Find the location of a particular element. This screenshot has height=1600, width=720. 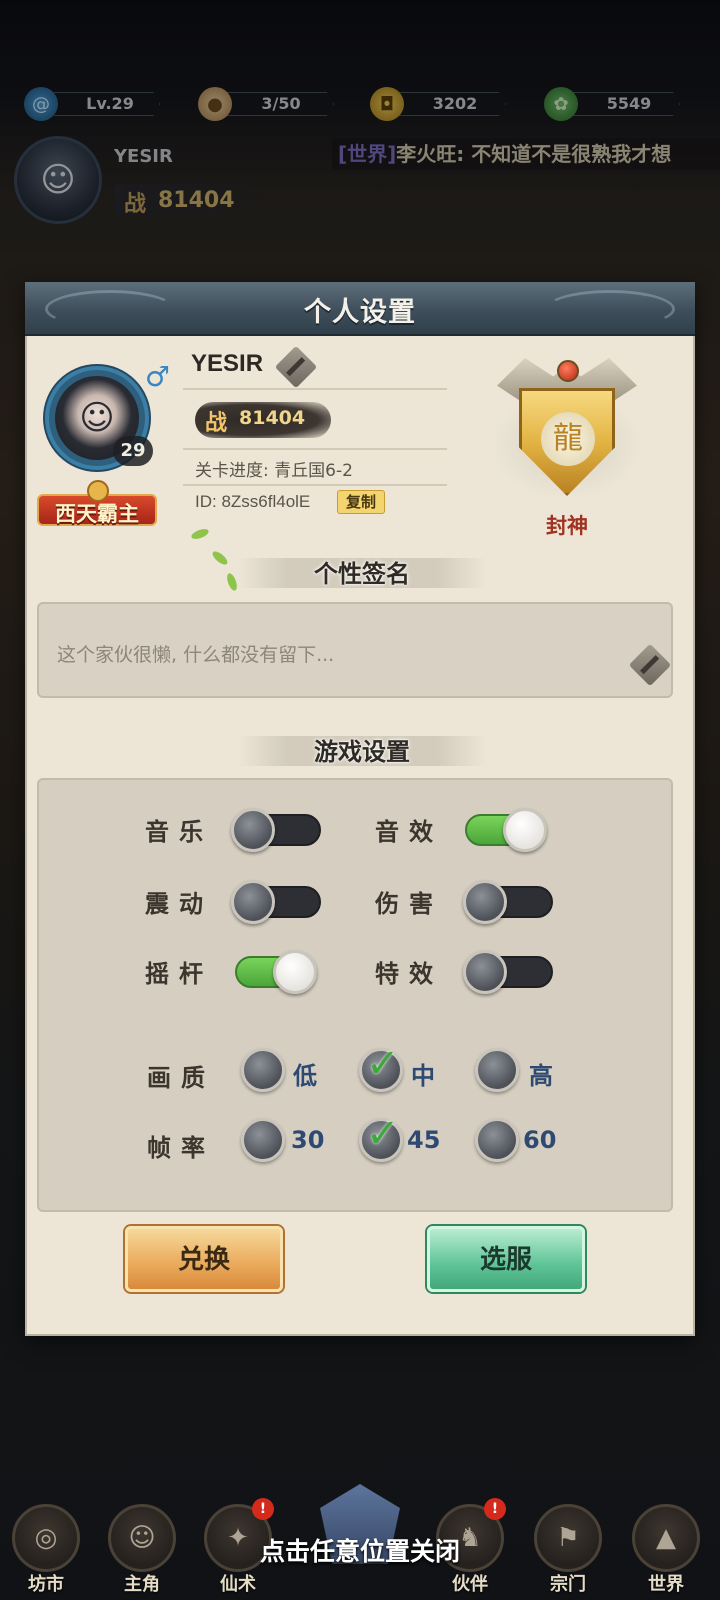

vibration-label: 震动 is located at coordinates (179, 904).